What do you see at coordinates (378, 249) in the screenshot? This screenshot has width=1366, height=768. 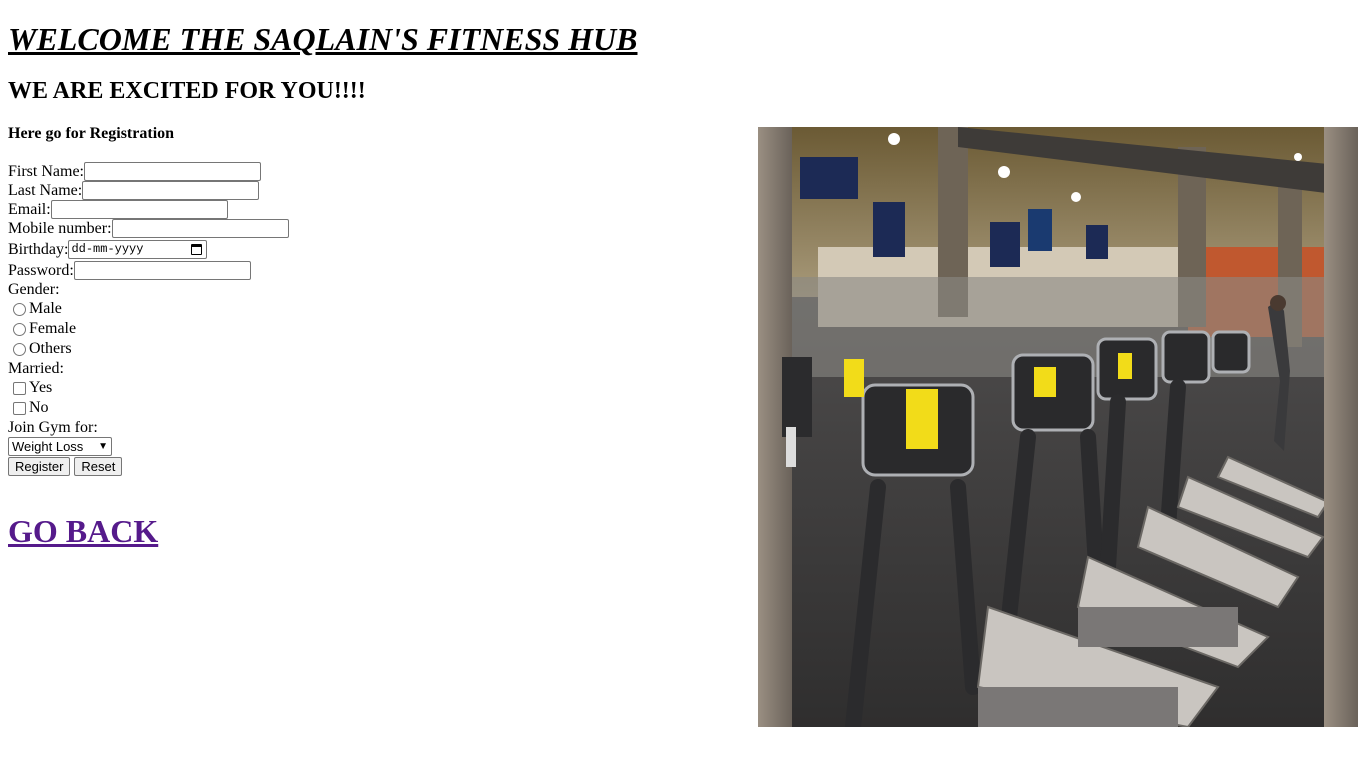 I see `birthday-row: Birthday: dd-mm-yyyy` at bounding box center [378, 249].